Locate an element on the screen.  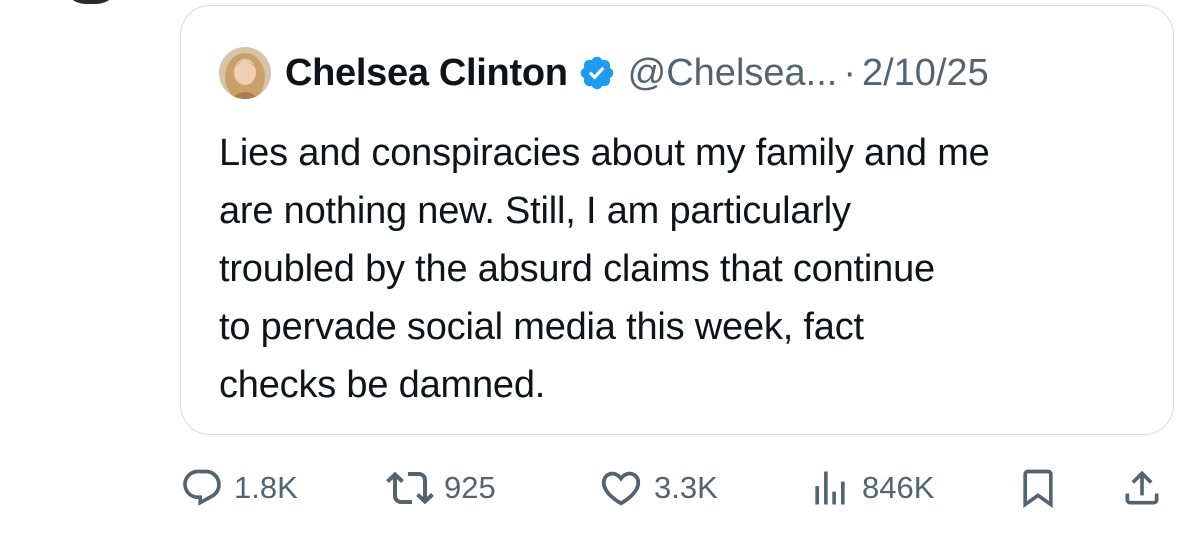
like-count: 3.3K is located at coordinates (686, 487).